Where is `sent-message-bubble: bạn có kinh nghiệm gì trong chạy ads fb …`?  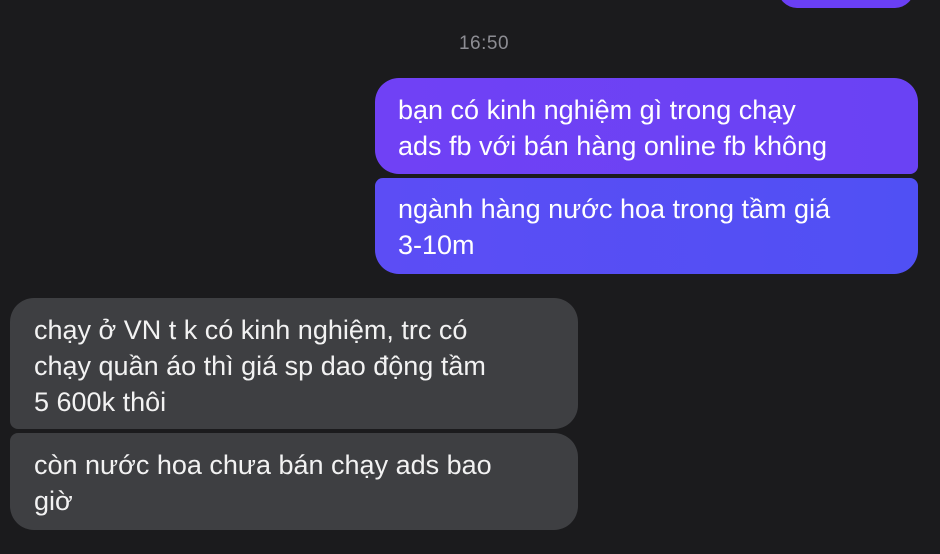
sent-message-bubble: bạn có kinh nghiệm gì trong chạy ads fb … is located at coordinates (646, 126).